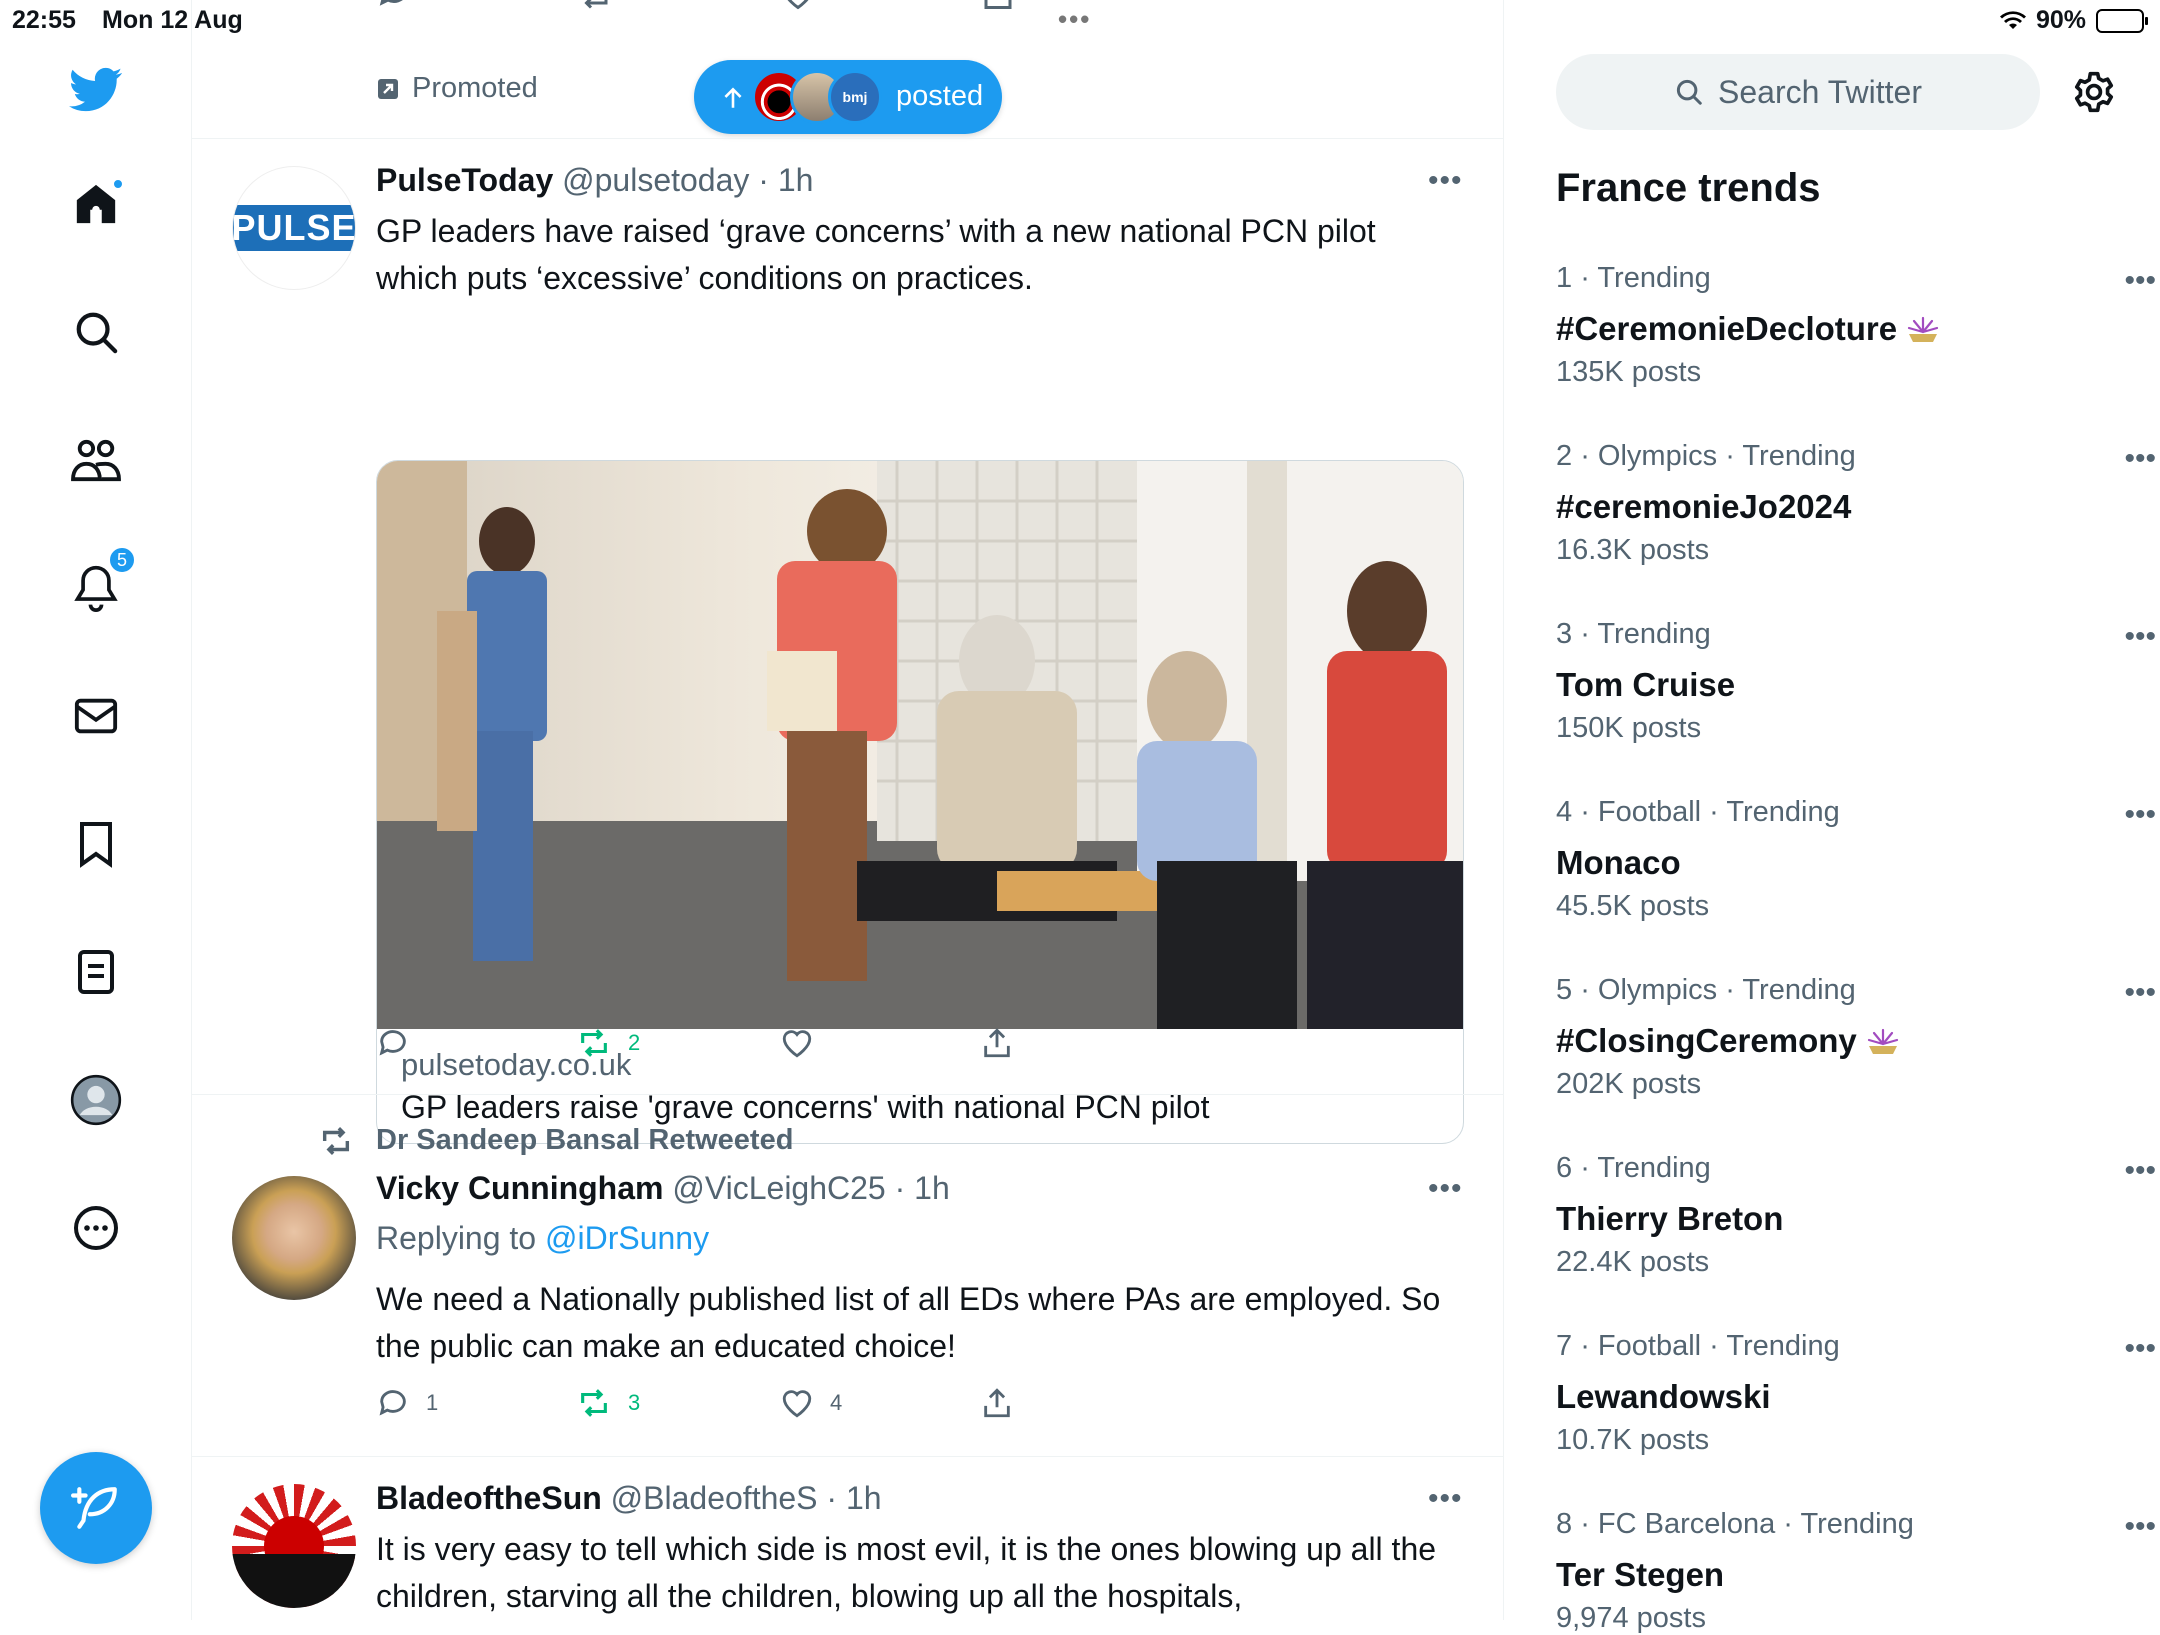 The height and width of the screenshot is (1635, 2160). I want to click on like-count: 4, so click(836, 1402).